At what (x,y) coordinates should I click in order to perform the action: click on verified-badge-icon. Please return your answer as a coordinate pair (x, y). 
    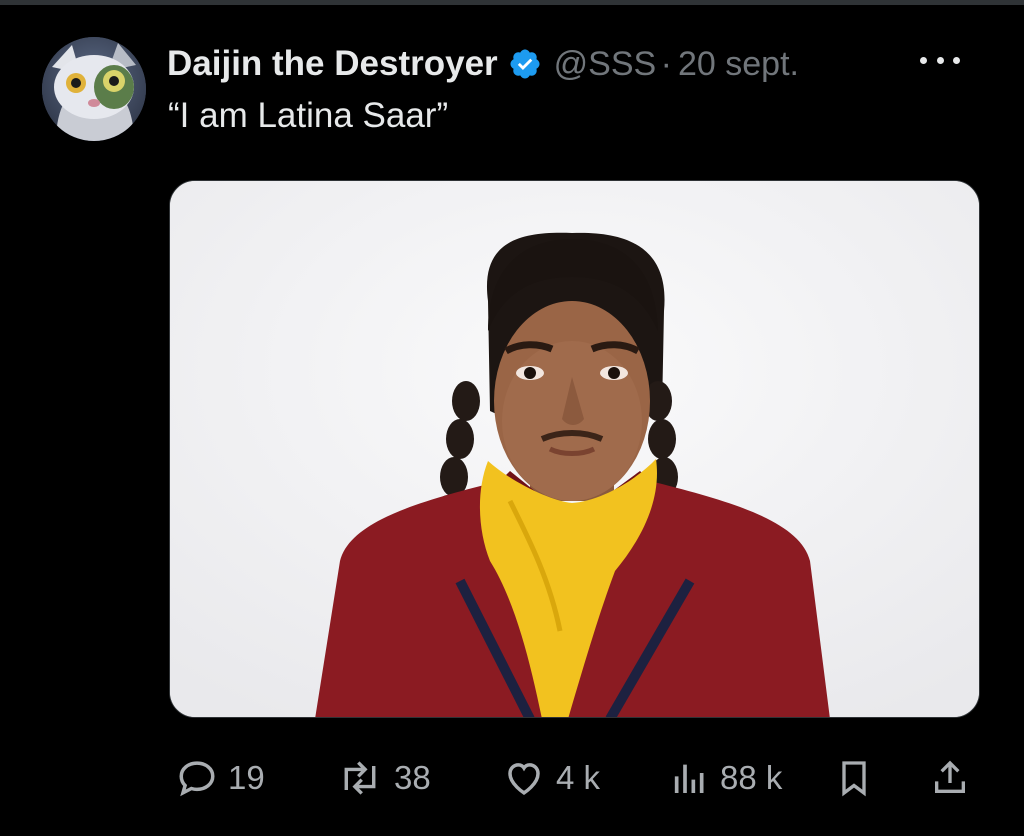
    Looking at the image, I should click on (525, 64).